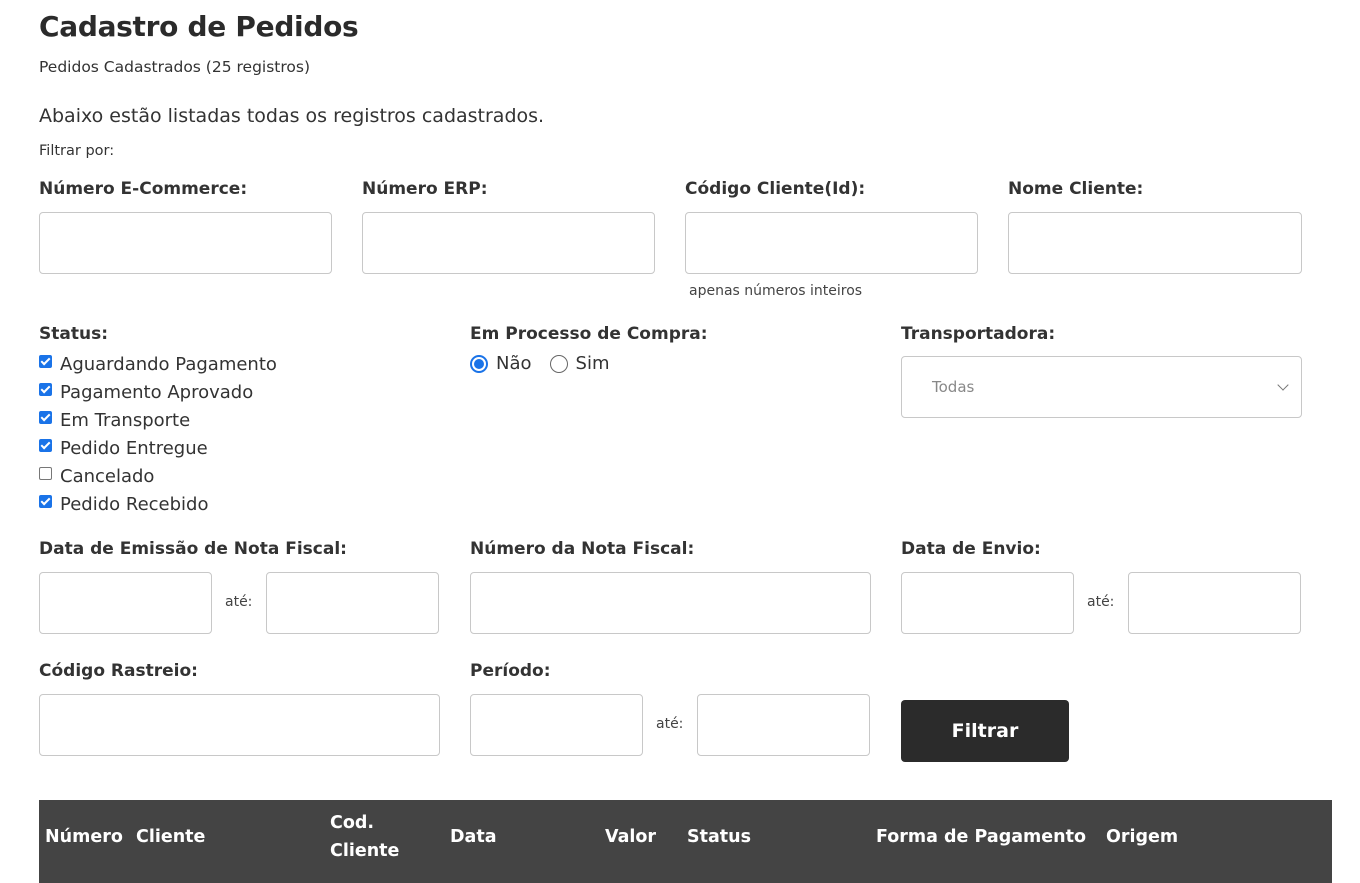  Describe the element at coordinates (985, 731) in the screenshot. I see `filter-button: Filtrar` at that location.